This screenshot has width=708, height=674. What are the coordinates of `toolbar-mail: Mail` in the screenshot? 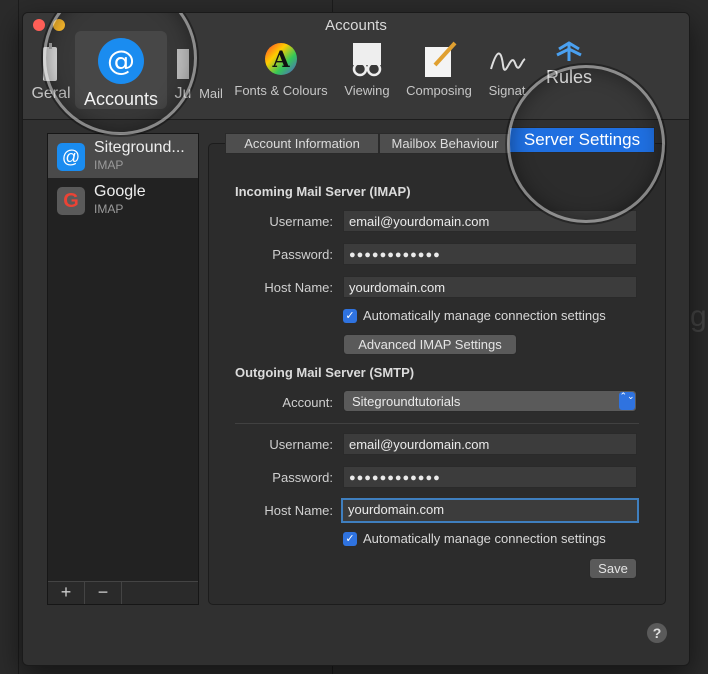 It's located at (211, 93).